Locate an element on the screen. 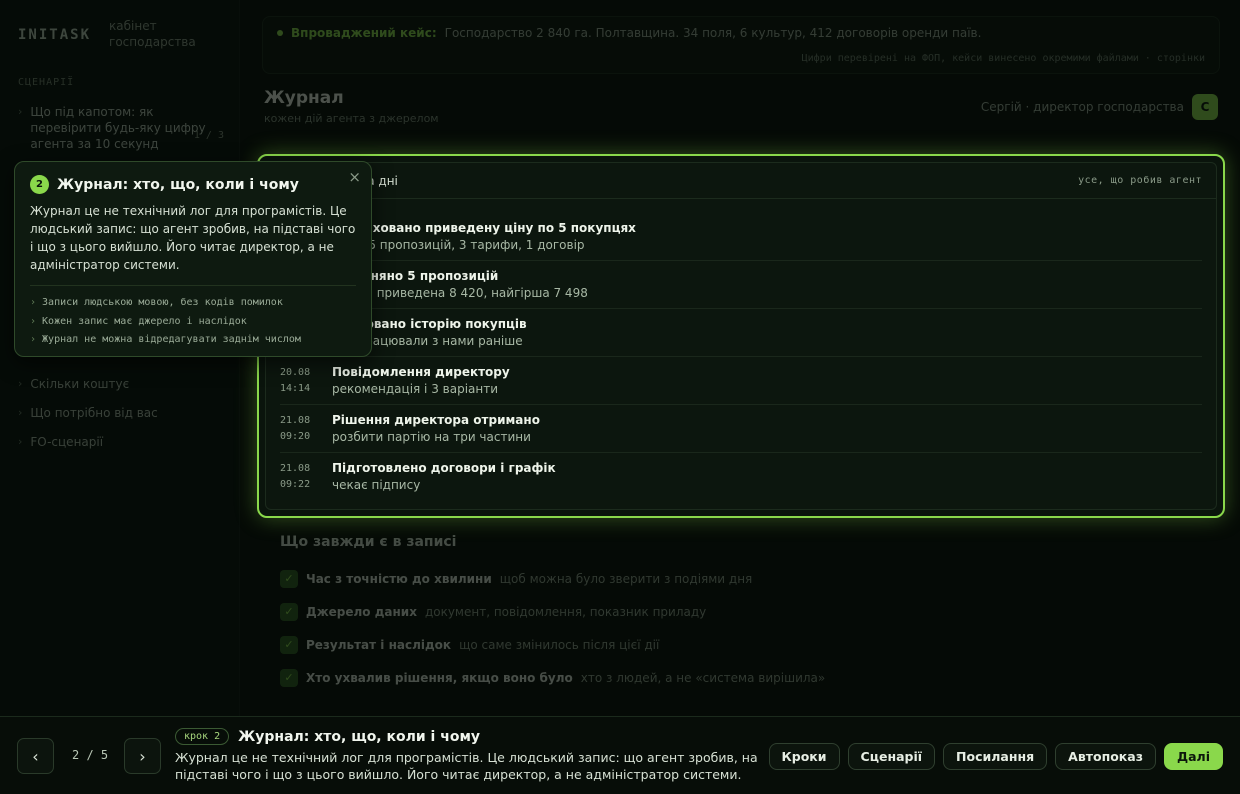 This screenshot has width=1240, height=794. scenarios-button: Сценарії is located at coordinates (891, 756).